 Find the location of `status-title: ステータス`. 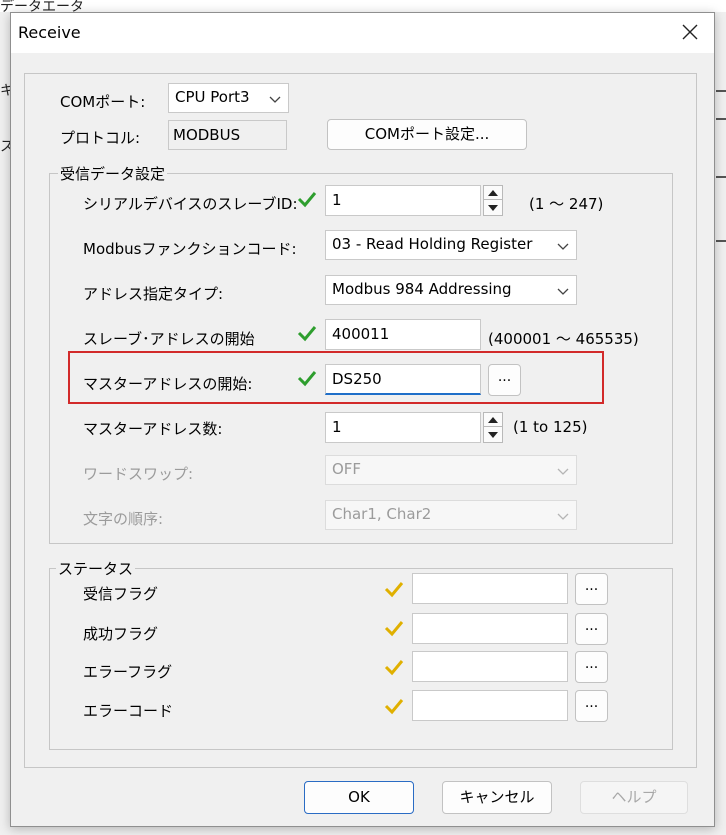

status-title: ステータス is located at coordinates (96, 568).